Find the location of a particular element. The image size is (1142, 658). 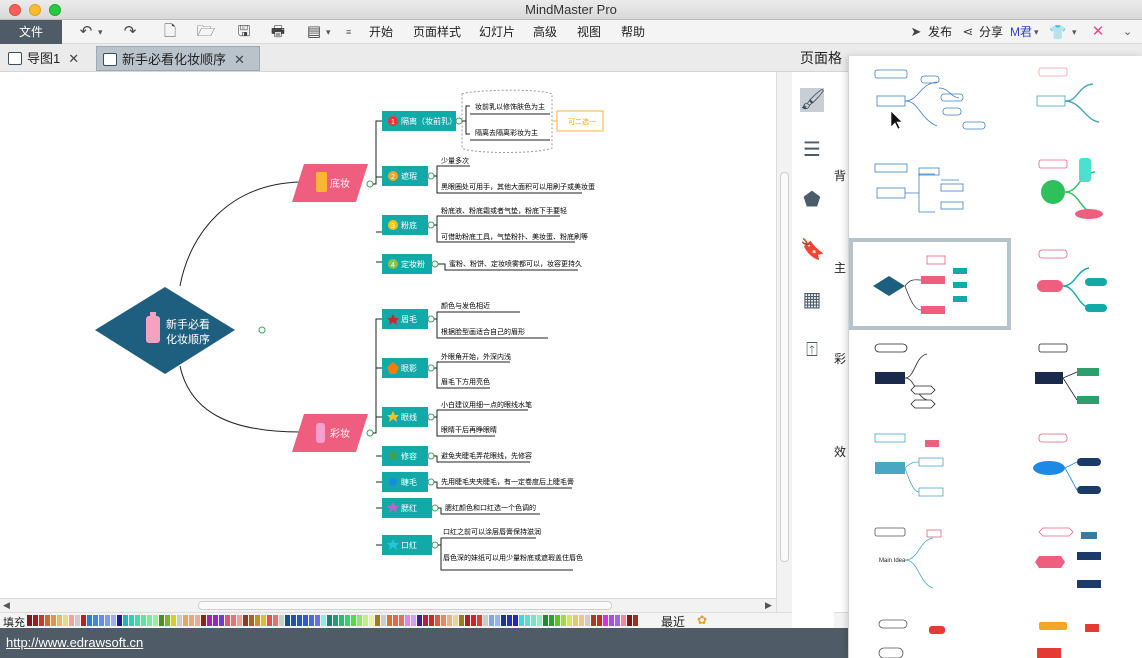

website-link: http://www.edrawsoft.cn is located at coordinates (74, 642).